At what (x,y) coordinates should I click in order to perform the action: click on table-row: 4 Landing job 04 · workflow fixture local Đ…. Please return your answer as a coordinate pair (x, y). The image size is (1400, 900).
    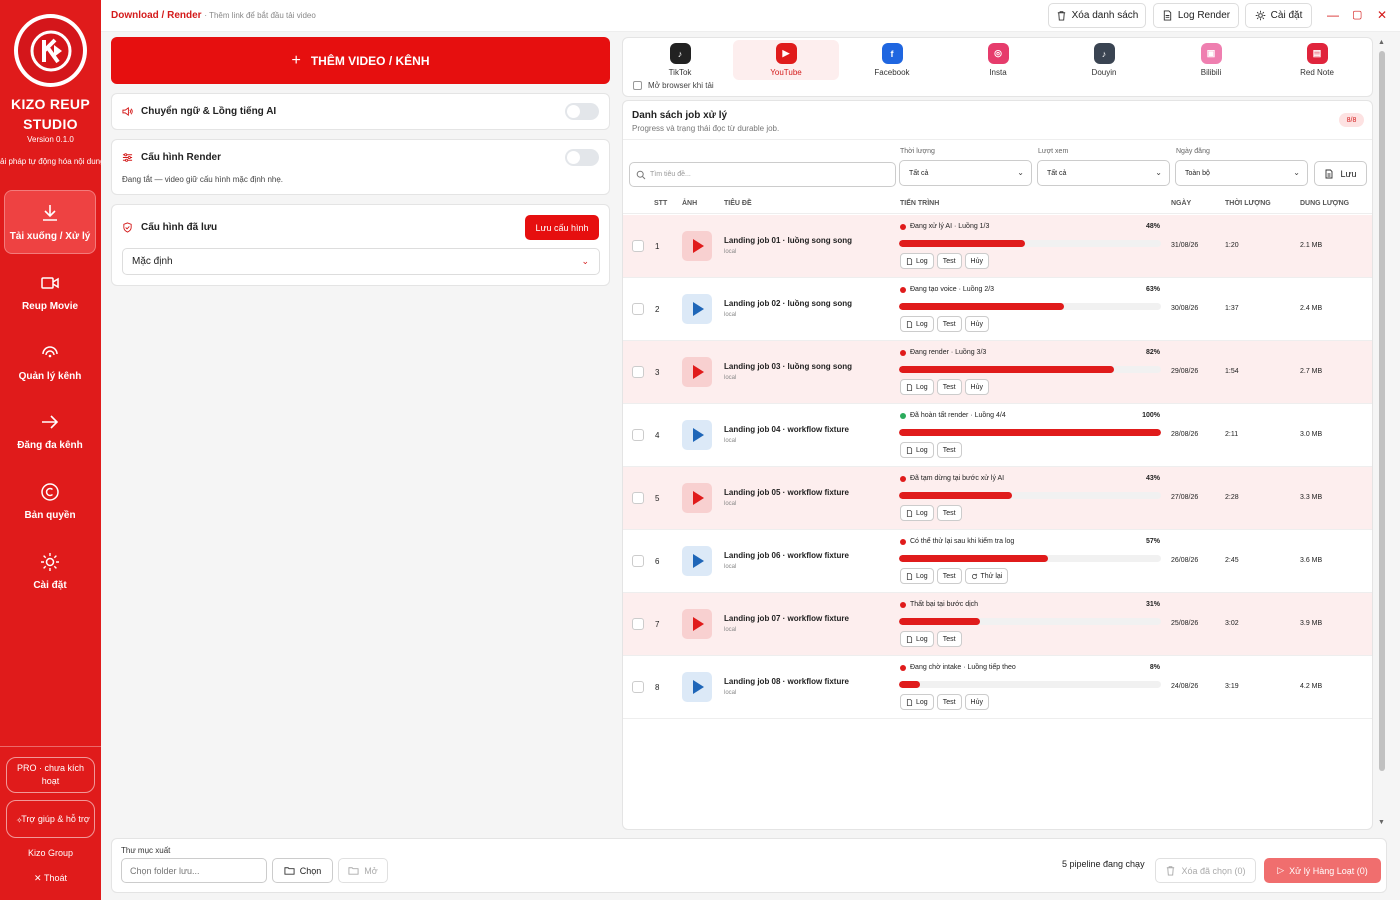
    Looking at the image, I should click on (997, 435).